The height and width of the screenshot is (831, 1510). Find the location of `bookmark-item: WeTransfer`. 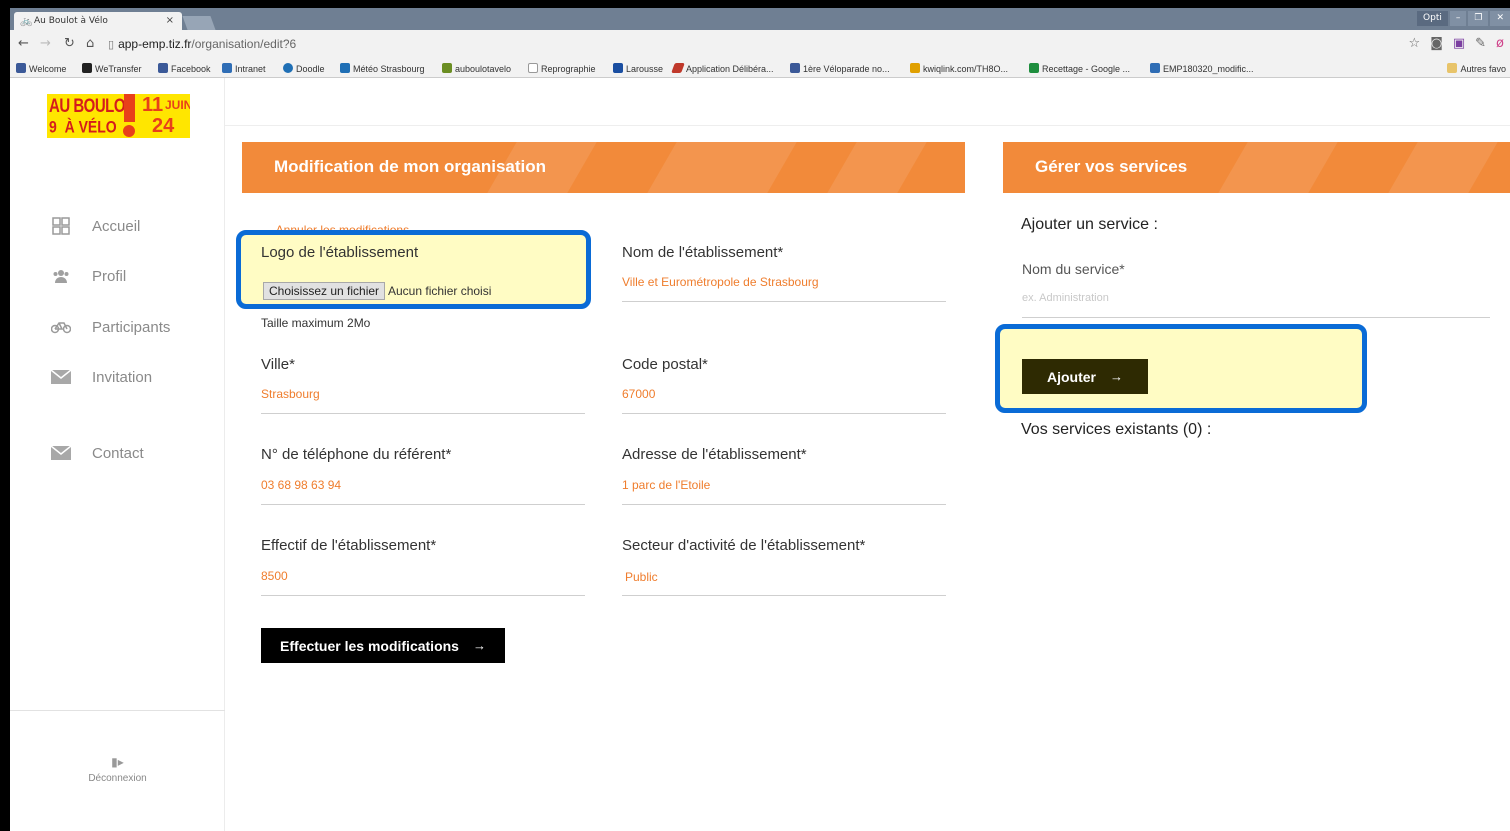

bookmark-item: WeTransfer is located at coordinates (112, 68).